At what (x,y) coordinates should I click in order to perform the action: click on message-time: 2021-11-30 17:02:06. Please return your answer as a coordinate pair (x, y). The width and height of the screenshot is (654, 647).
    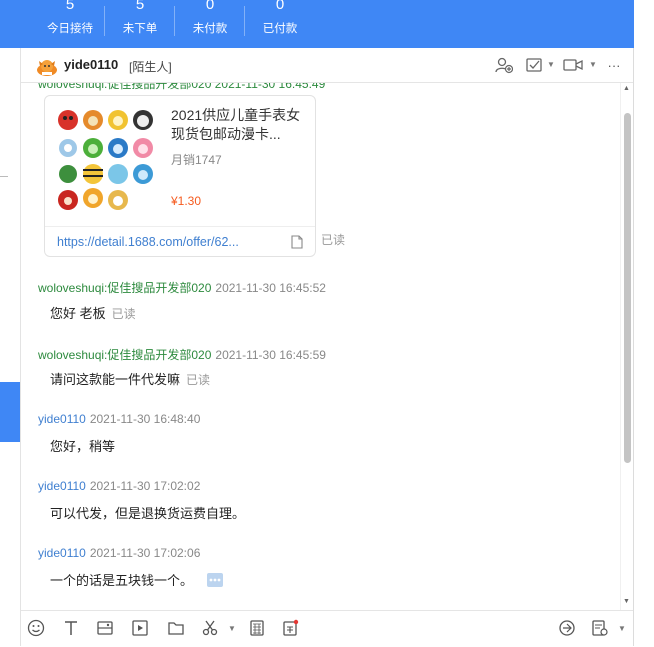
    Looking at the image, I should click on (145, 553).